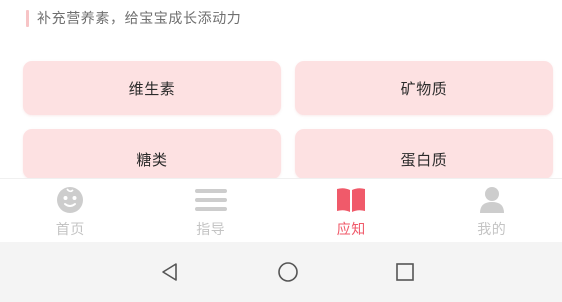  I want to click on category-card-mineral: 矿物质, so click(424, 88).